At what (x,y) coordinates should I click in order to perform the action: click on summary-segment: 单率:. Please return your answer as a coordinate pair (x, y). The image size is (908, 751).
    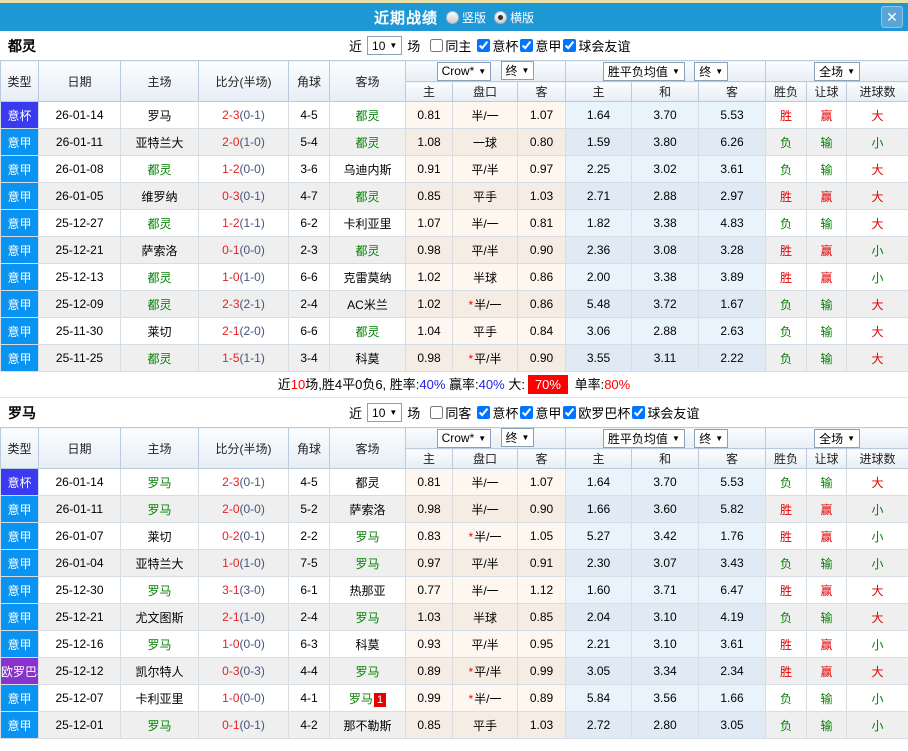
    Looking at the image, I should click on (587, 384).